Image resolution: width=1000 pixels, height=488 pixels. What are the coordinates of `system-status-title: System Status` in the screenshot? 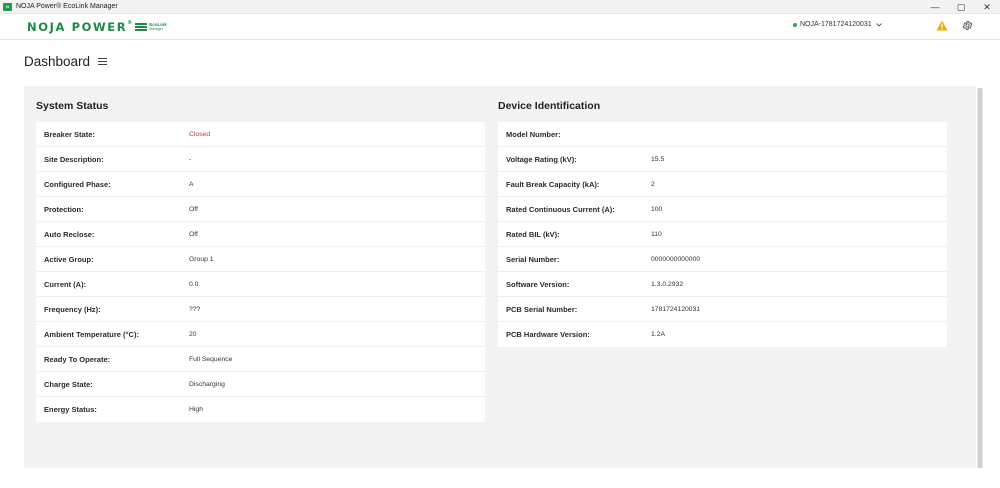 It's located at (72, 106).